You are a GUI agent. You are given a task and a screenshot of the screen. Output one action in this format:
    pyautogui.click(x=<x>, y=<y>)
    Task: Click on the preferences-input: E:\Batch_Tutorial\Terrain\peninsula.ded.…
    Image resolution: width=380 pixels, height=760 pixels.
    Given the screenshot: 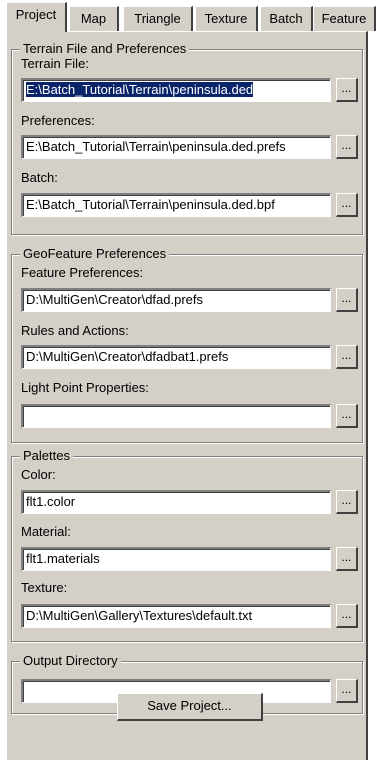 What is the action you would take?
    pyautogui.click(x=176, y=147)
    